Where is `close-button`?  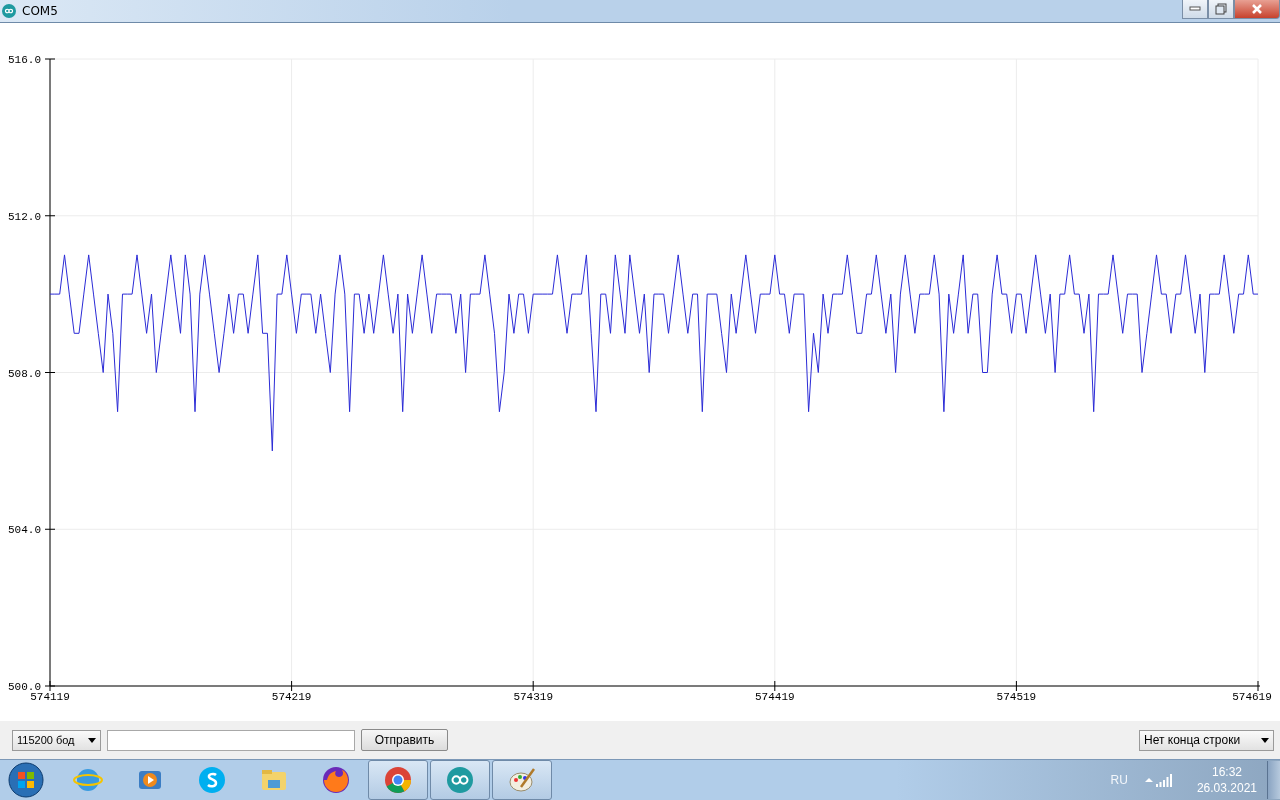 close-button is located at coordinates (1257, 9).